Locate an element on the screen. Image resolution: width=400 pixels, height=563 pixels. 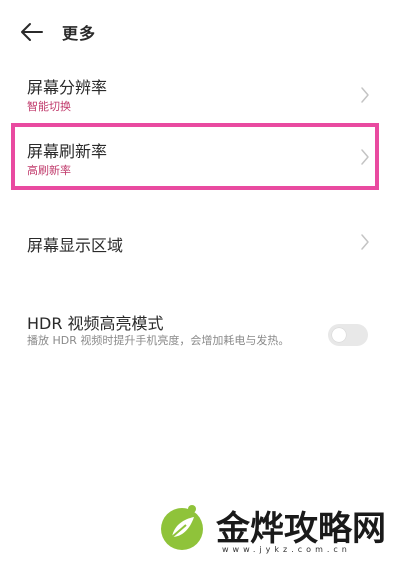
back-button is located at coordinates (33, 32).